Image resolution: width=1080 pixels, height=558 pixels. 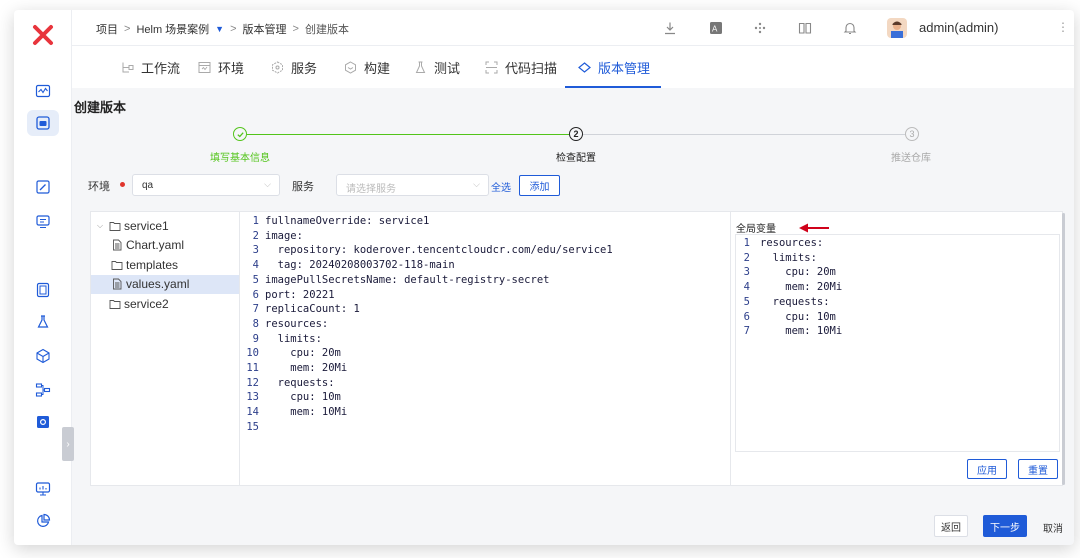 What do you see at coordinates (1038, 469) in the screenshot?
I see `reset-button: 重置` at bounding box center [1038, 469].